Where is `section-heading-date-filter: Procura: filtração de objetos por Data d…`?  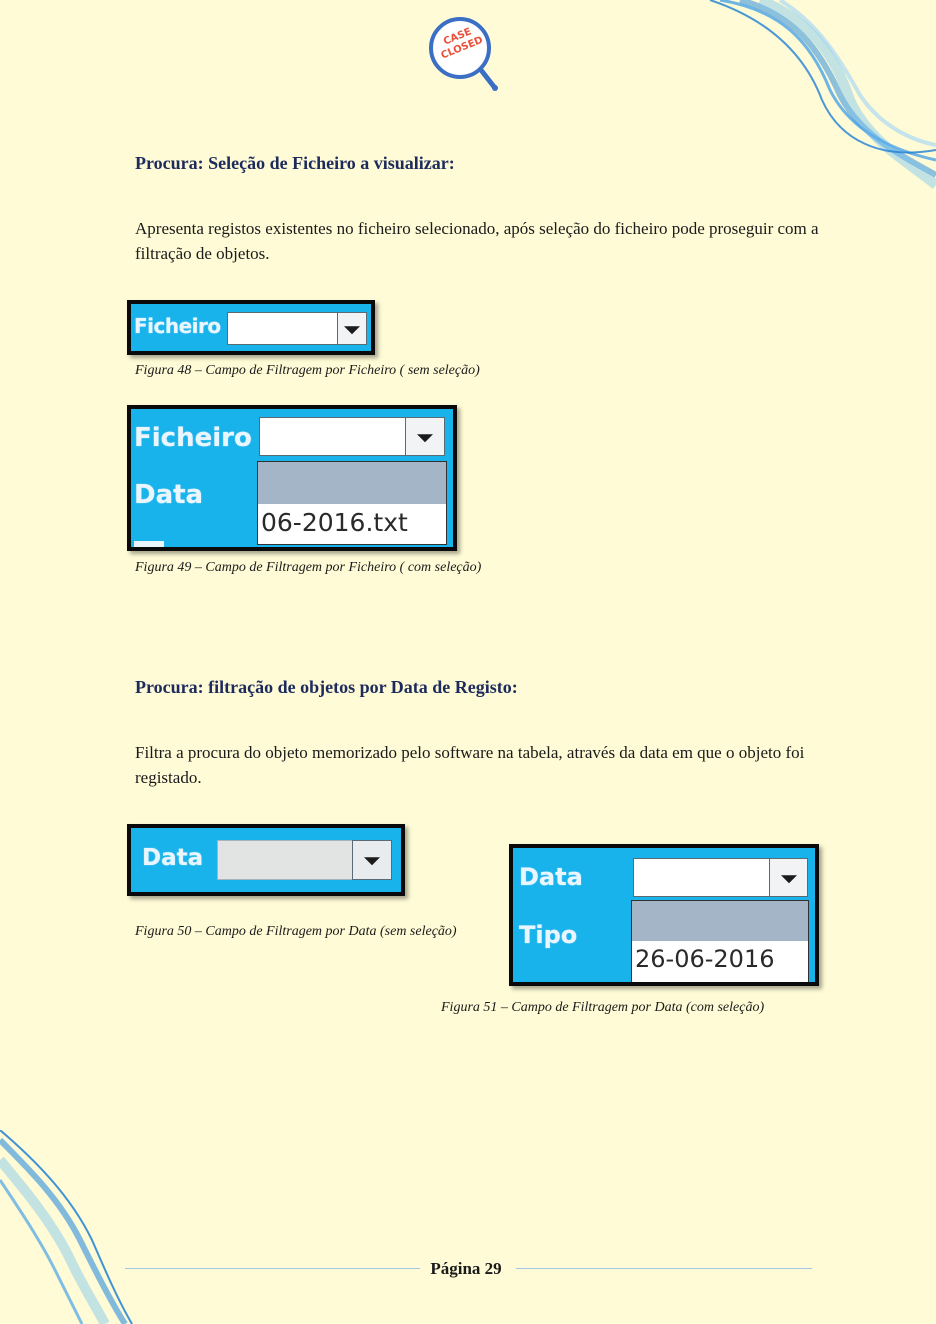 section-heading-date-filter: Procura: filtração de objetos por Data d… is located at coordinates (326, 687).